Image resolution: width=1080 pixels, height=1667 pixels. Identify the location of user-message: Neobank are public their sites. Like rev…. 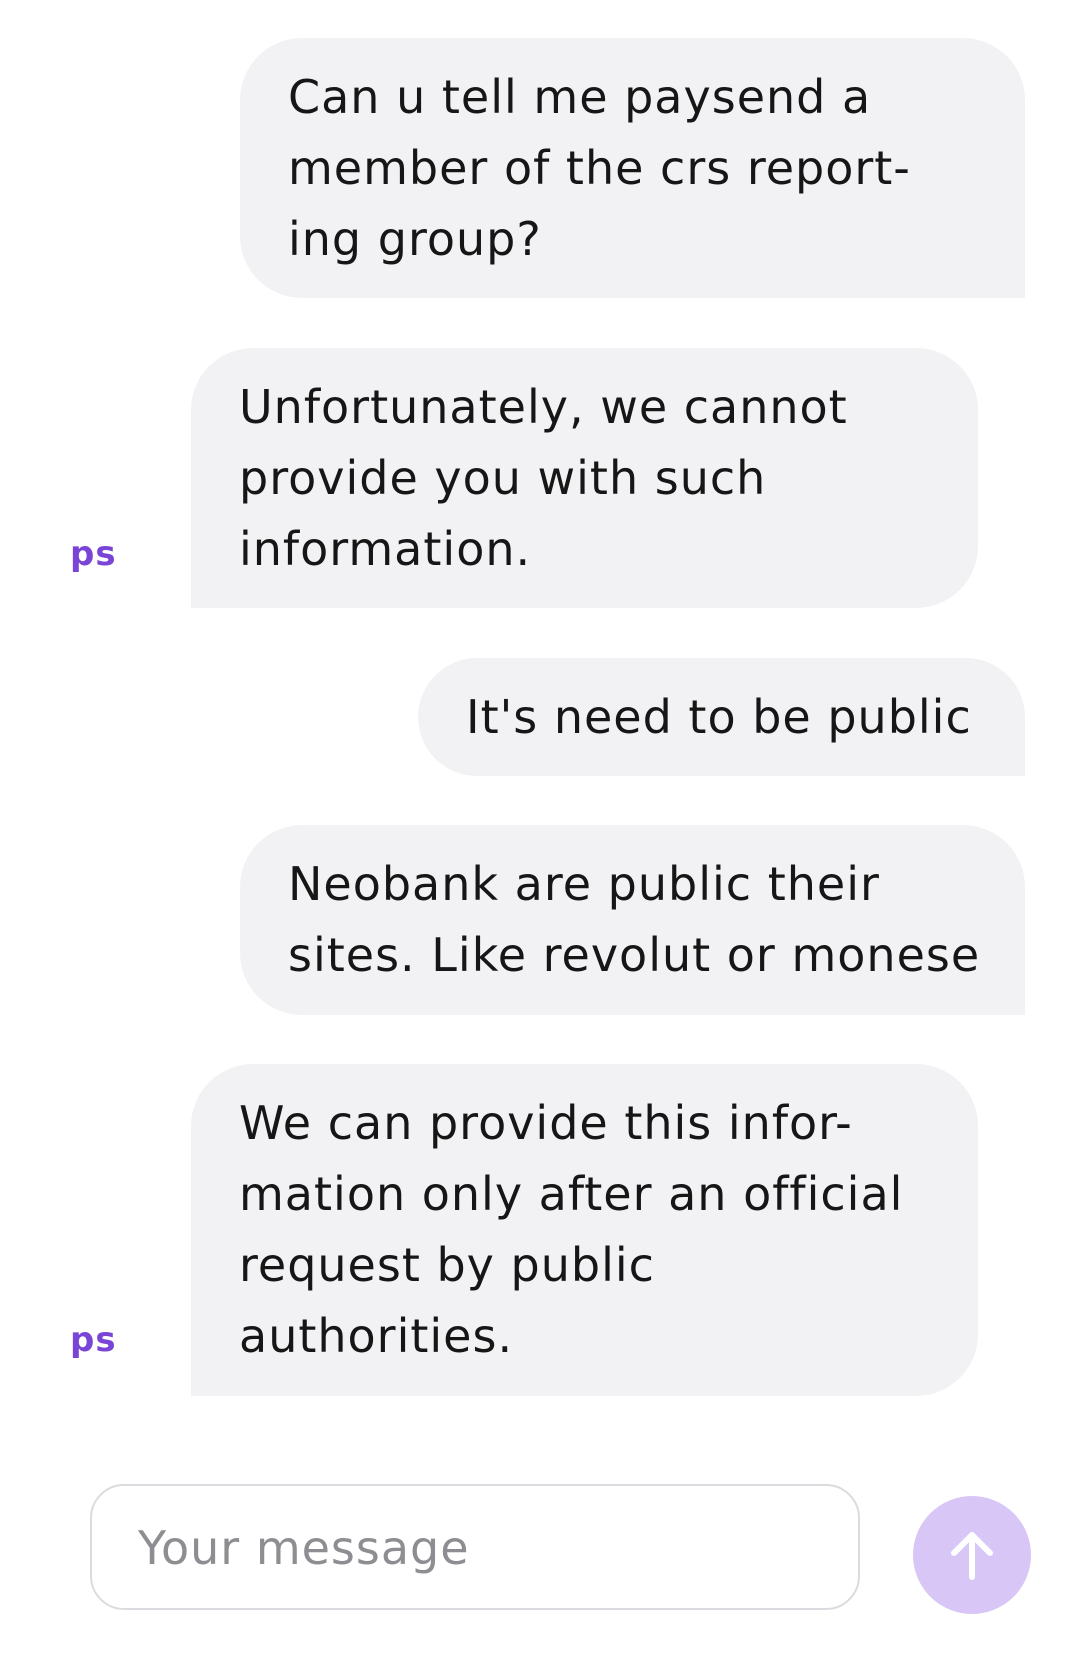
(632, 920).